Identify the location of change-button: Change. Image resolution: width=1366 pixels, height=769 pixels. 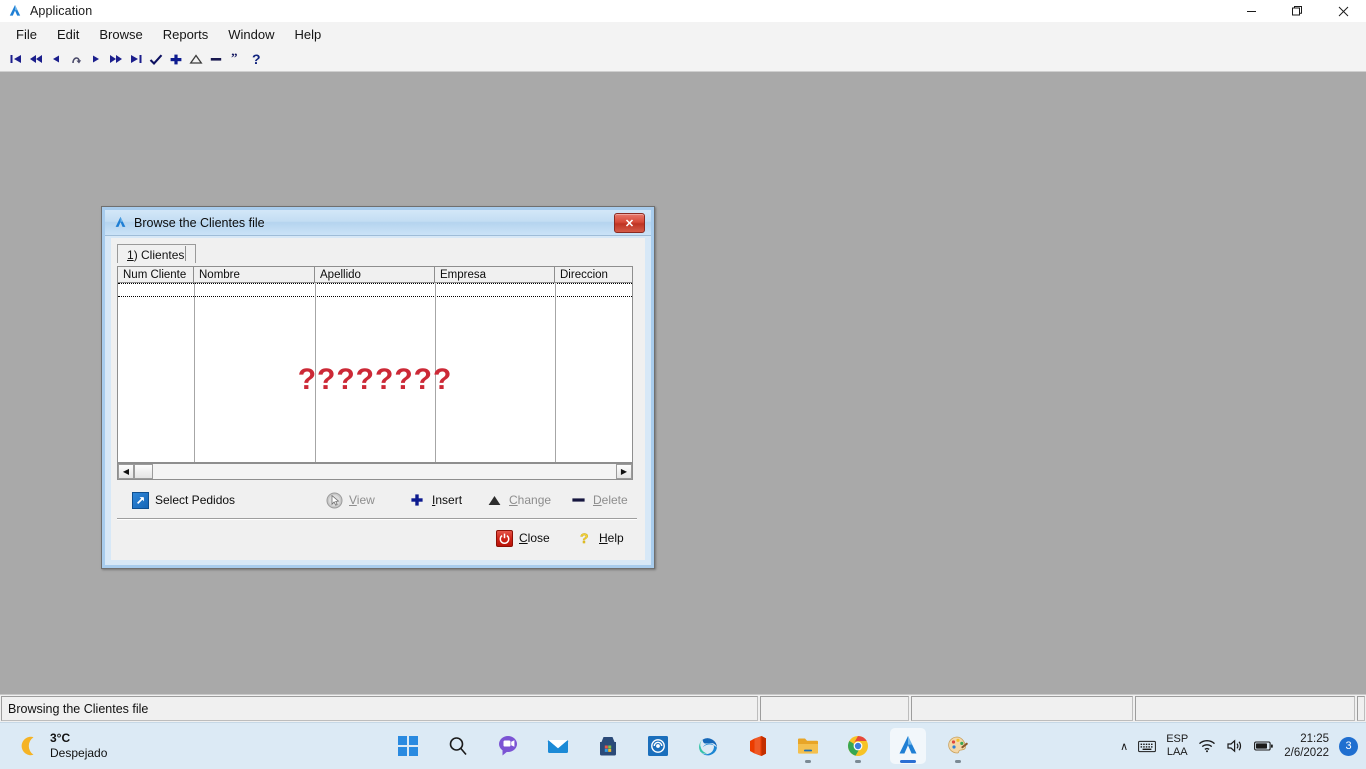
(518, 500).